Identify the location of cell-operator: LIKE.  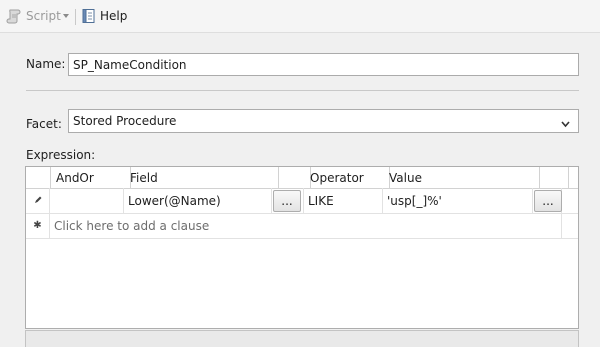
(343, 200).